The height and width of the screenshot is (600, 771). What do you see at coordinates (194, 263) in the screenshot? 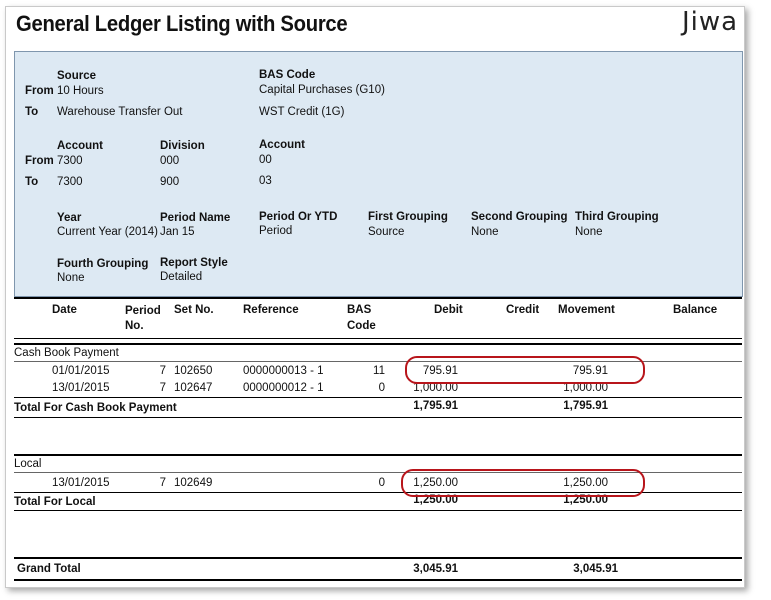
I see `report-style-label: Report Style` at bounding box center [194, 263].